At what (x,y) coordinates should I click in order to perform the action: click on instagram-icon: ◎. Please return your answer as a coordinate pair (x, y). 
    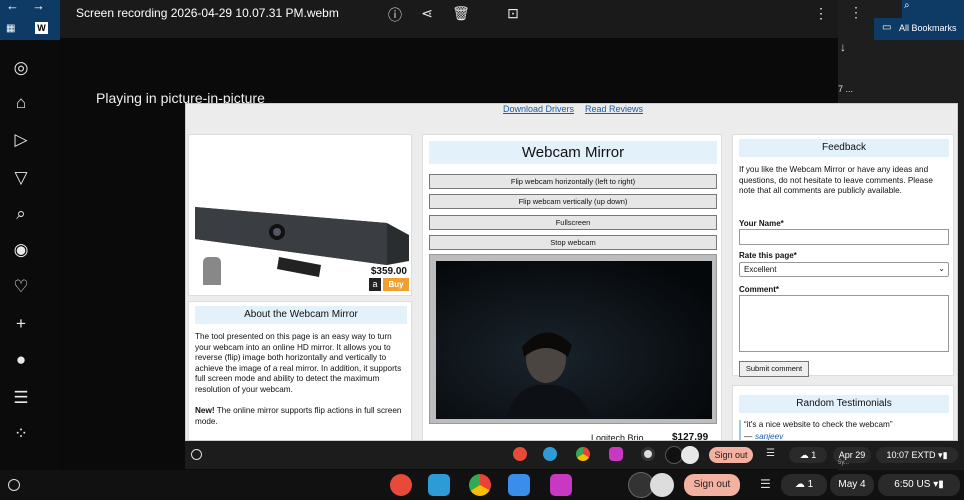
    Looking at the image, I should click on (21, 68).